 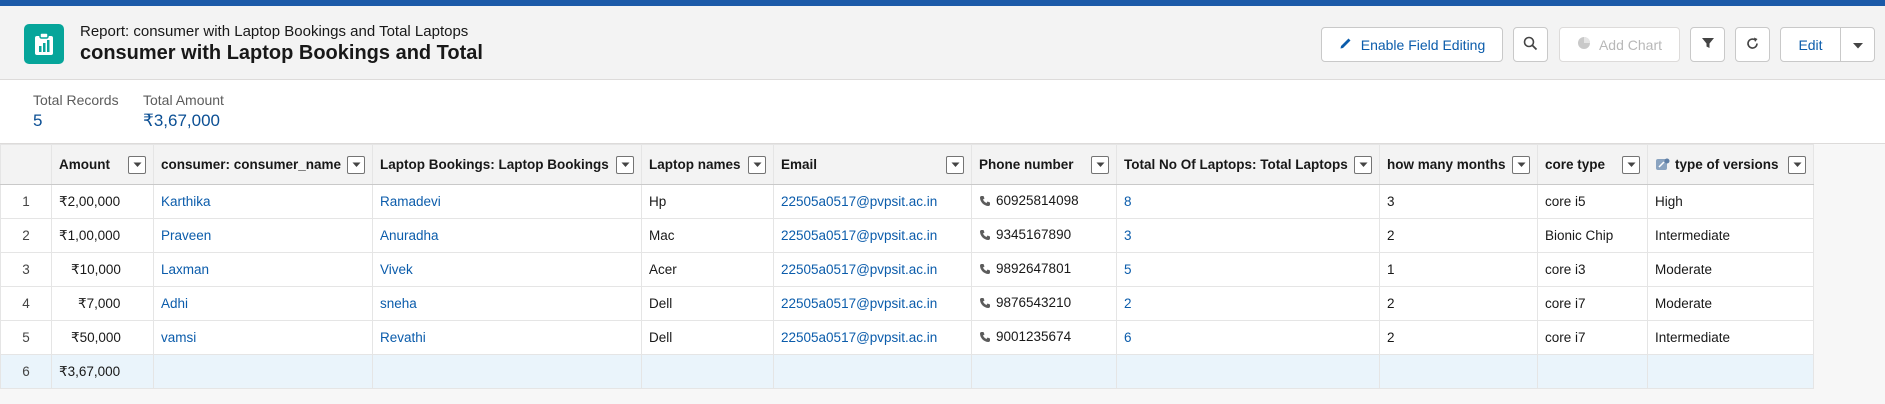 I want to click on cell-core-type: Bionic Chip, so click(x=1592, y=235).